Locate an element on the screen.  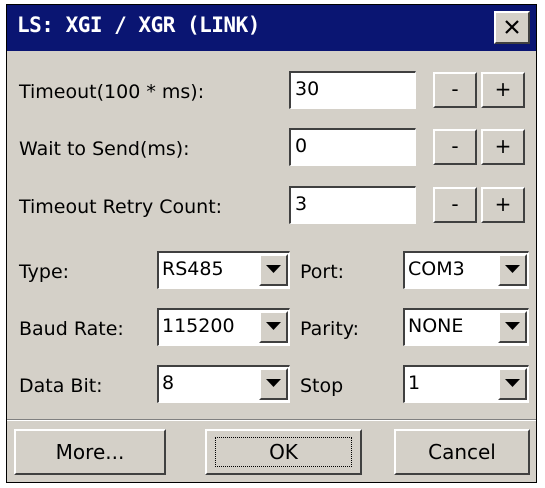
data-bit-dropdown-button is located at coordinates (273, 384).